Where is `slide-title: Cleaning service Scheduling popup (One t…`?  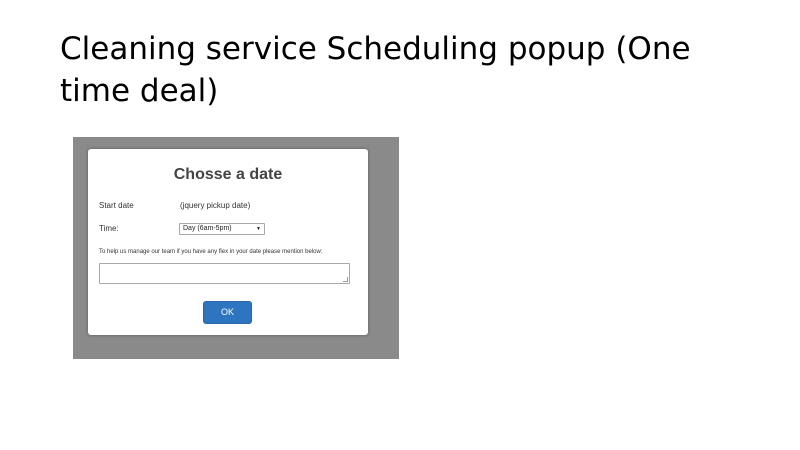 slide-title: Cleaning service Scheduling popup (One t… is located at coordinates (375, 70).